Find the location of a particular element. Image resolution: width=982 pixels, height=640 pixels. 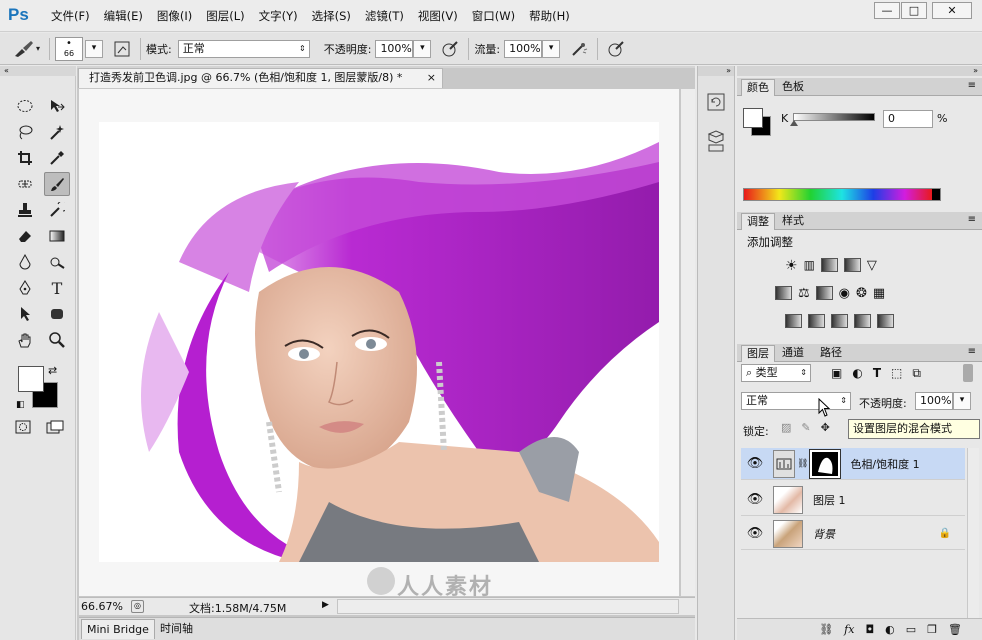

right-collapse-icon: » is located at coordinates (859, 71).